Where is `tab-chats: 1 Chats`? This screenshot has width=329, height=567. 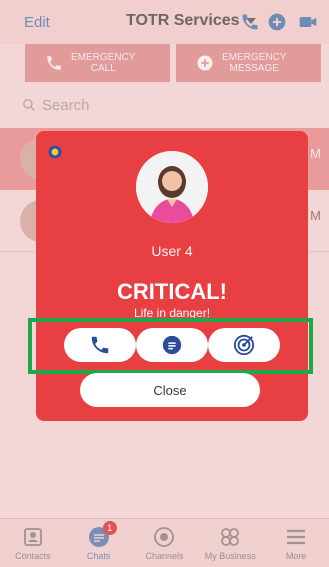
tab-chats: 1 Chats is located at coordinates (99, 541).